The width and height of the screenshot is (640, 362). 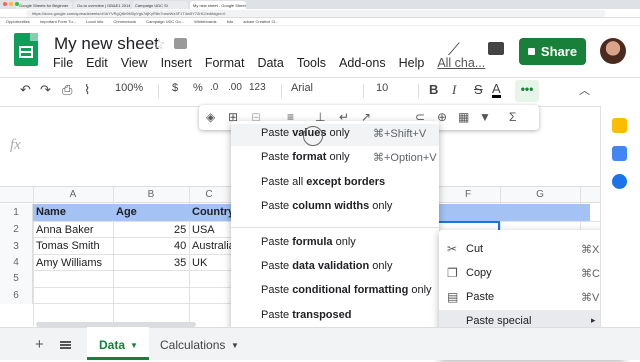 I want to click on row-header: 2, so click(x=16, y=229).